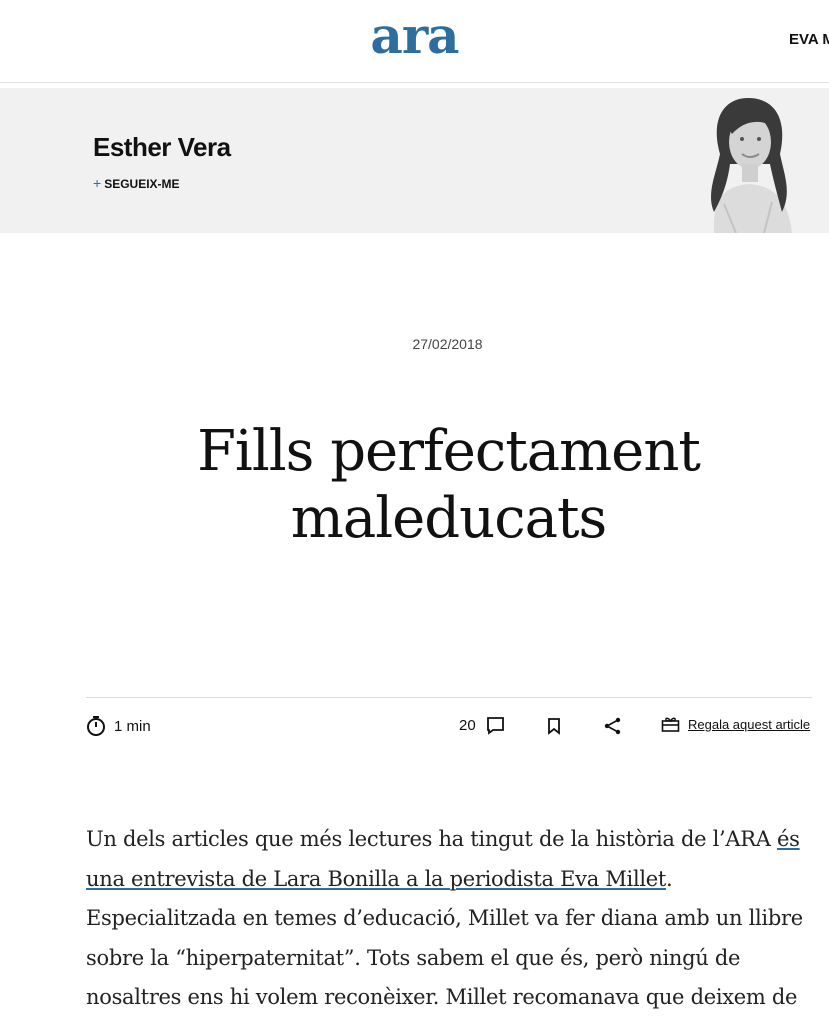  I want to click on gift-article-link: Regala aquest article, so click(735, 724).